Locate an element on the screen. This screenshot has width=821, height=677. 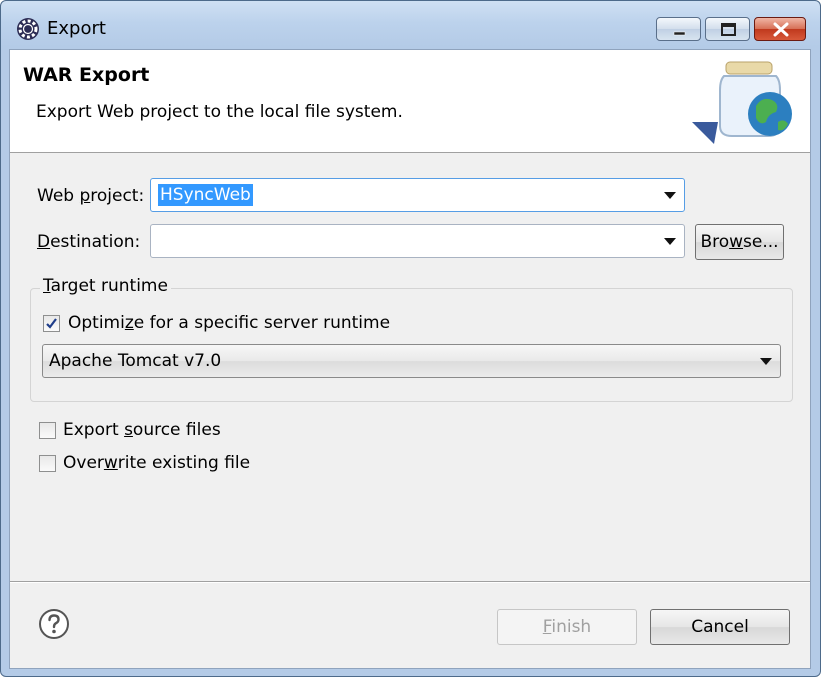
jar-globe-wizard-icon is located at coordinates (742, 102).